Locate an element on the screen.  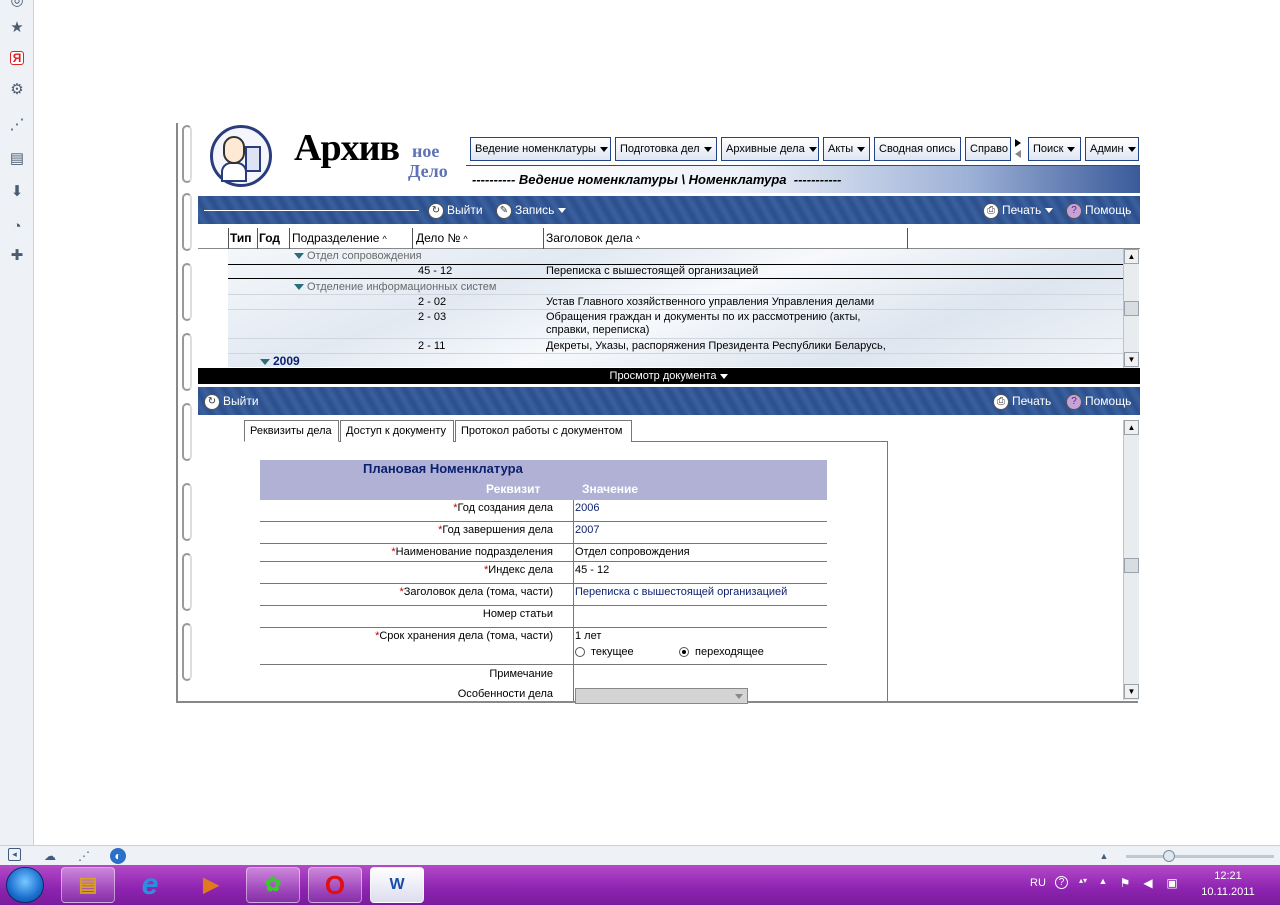
col-case-title: Заголовок дела ^ is located at coordinates (593, 238).